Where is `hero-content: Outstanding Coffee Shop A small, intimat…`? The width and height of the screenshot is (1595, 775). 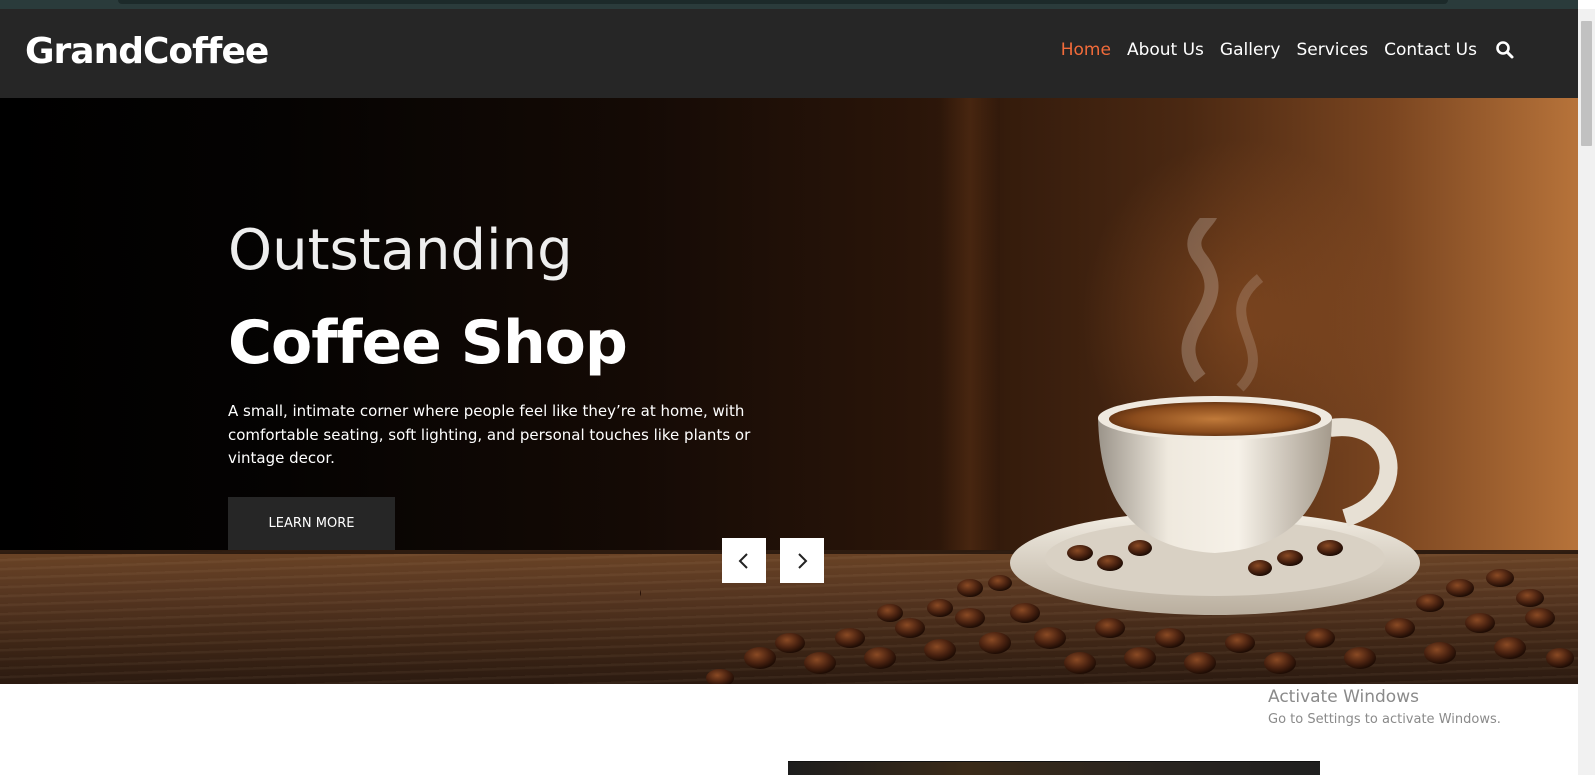 hero-content: Outstanding Coffee Shop A small, intimat… is located at coordinates (508, 343).